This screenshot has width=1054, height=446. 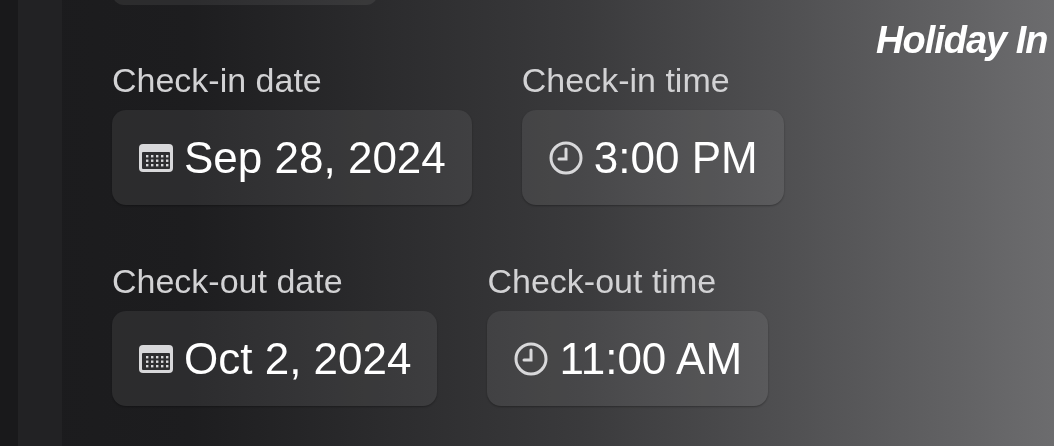 I want to click on field-label: Check-in date, so click(x=217, y=80).